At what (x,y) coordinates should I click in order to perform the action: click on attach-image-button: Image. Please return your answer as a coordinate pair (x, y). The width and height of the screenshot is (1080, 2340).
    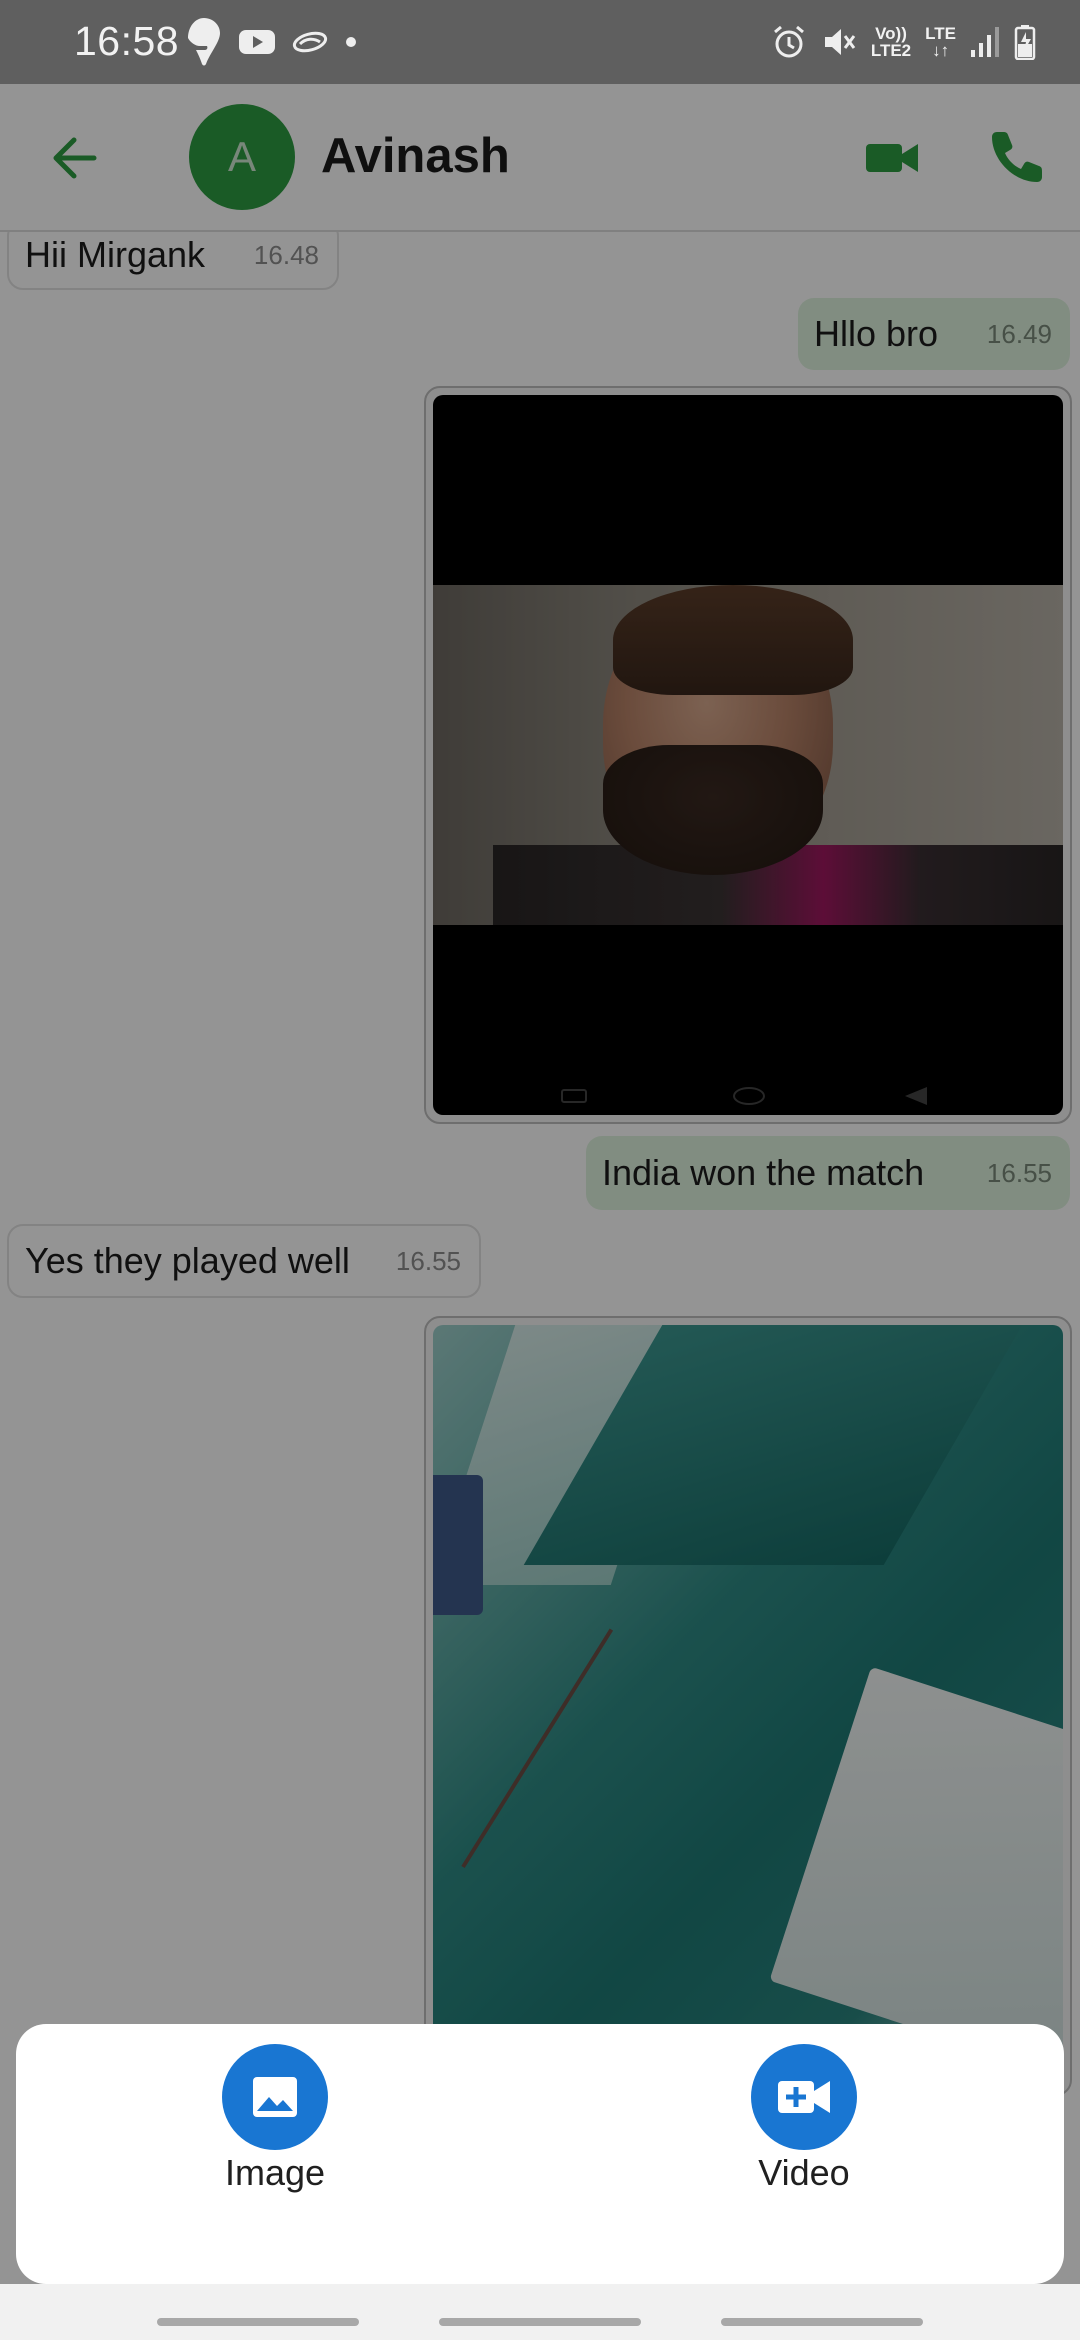
    Looking at the image, I should click on (275, 2119).